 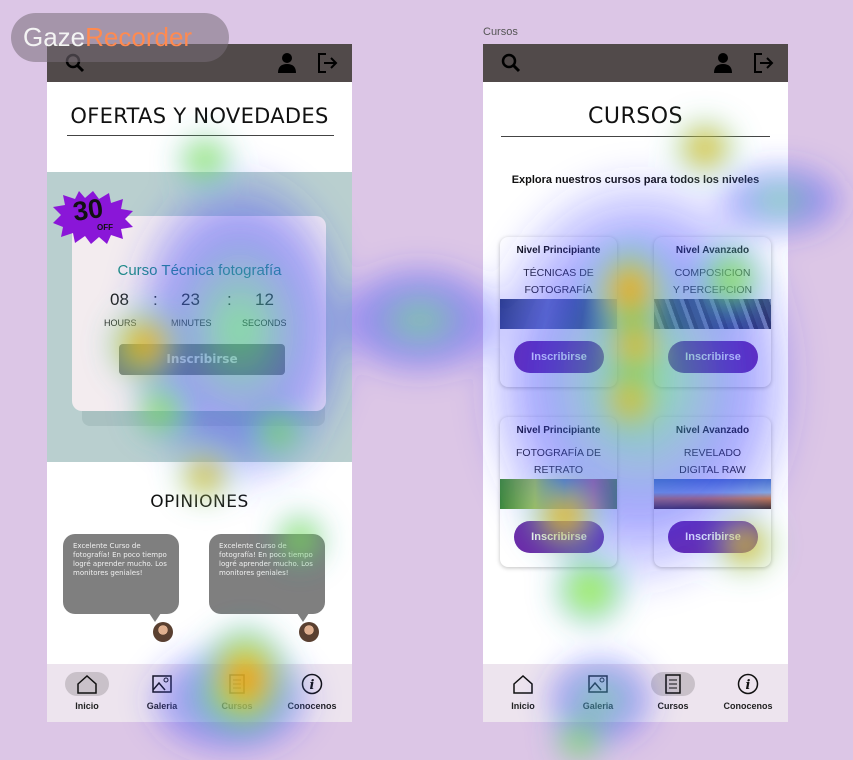 I want to click on countdown-sep-1: :, so click(x=155, y=299).